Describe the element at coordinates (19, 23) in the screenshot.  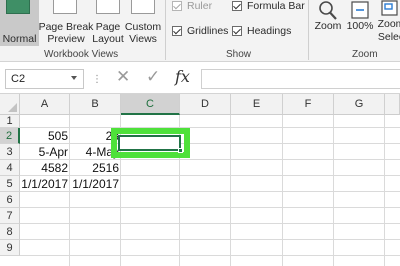
I see `normal-view-button: Normal` at that location.